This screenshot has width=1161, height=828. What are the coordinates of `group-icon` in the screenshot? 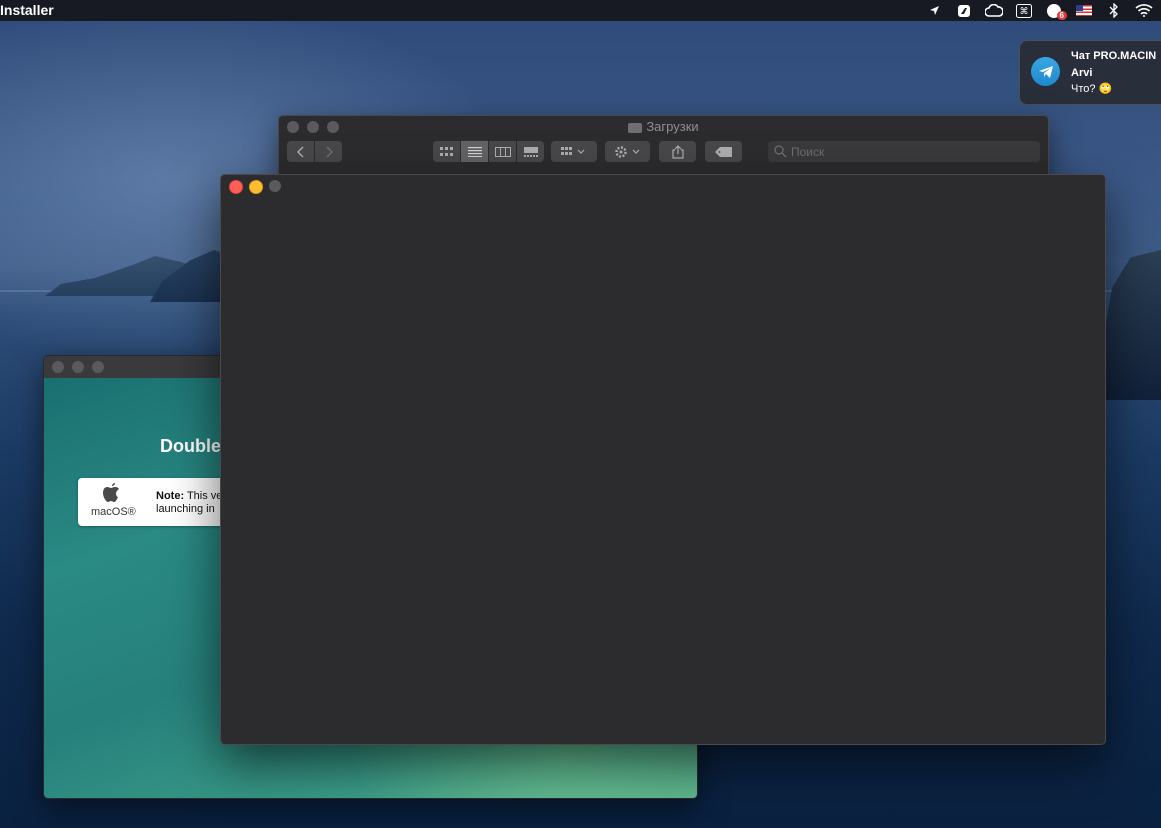 It's located at (574, 151).